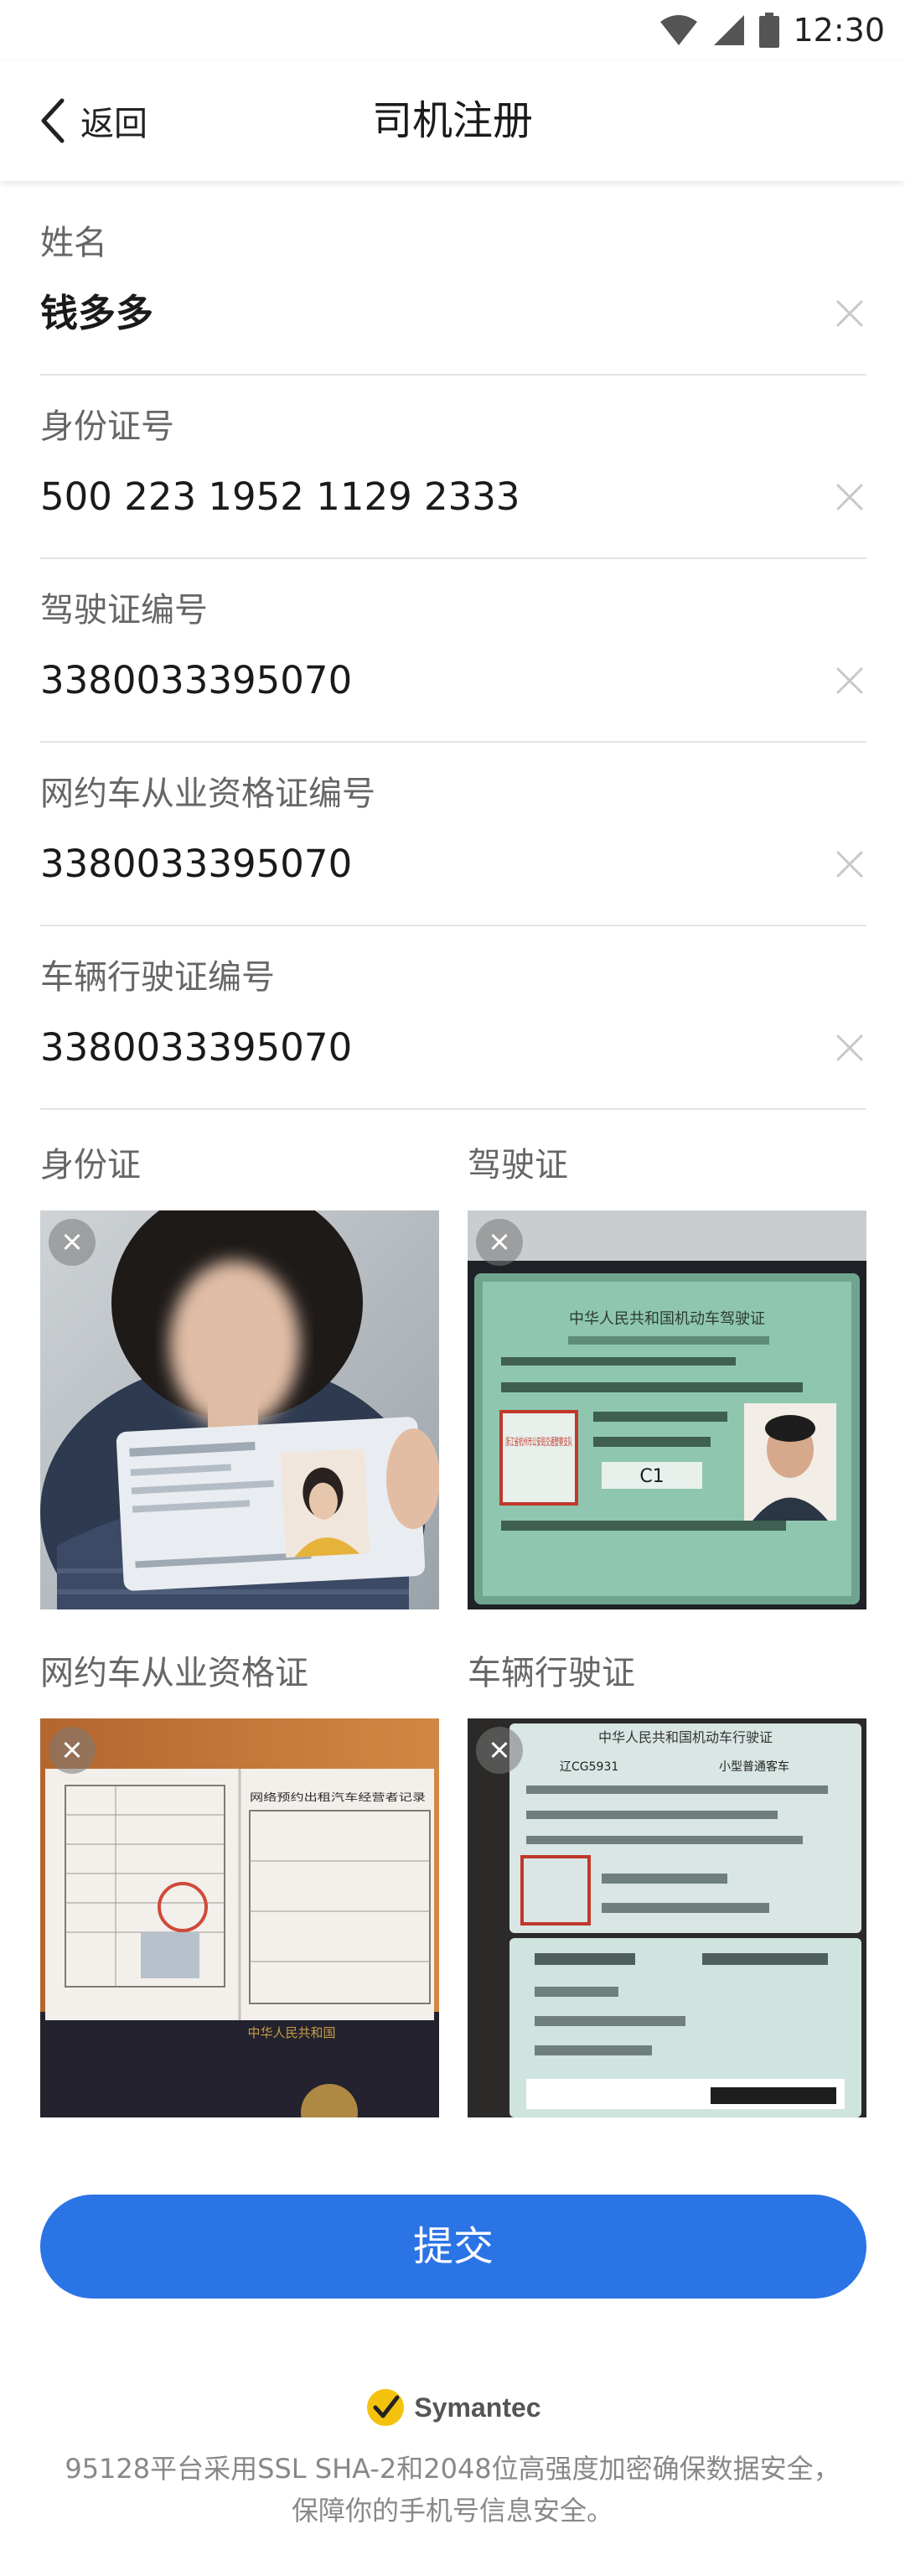 The width and height of the screenshot is (905, 2576). Describe the element at coordinates (685, 1737) in the screenshot. I see `registration-photo-title: 中华人民共和国机动车行驶证` at that location.